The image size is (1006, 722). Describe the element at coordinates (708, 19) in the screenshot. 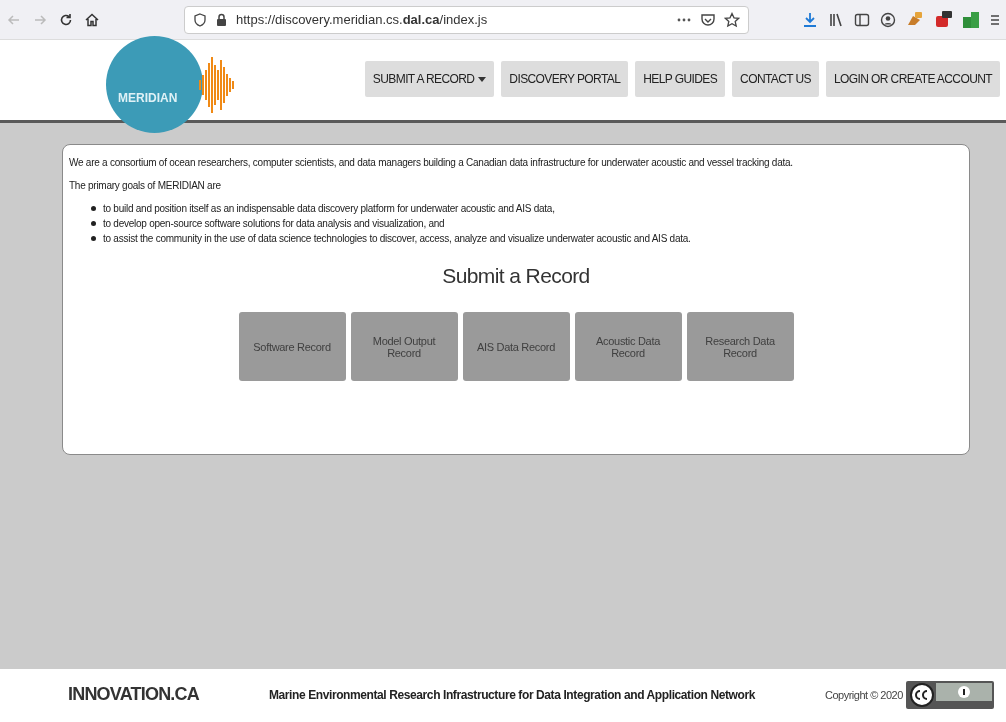

I see `pocket-icon` at that location.